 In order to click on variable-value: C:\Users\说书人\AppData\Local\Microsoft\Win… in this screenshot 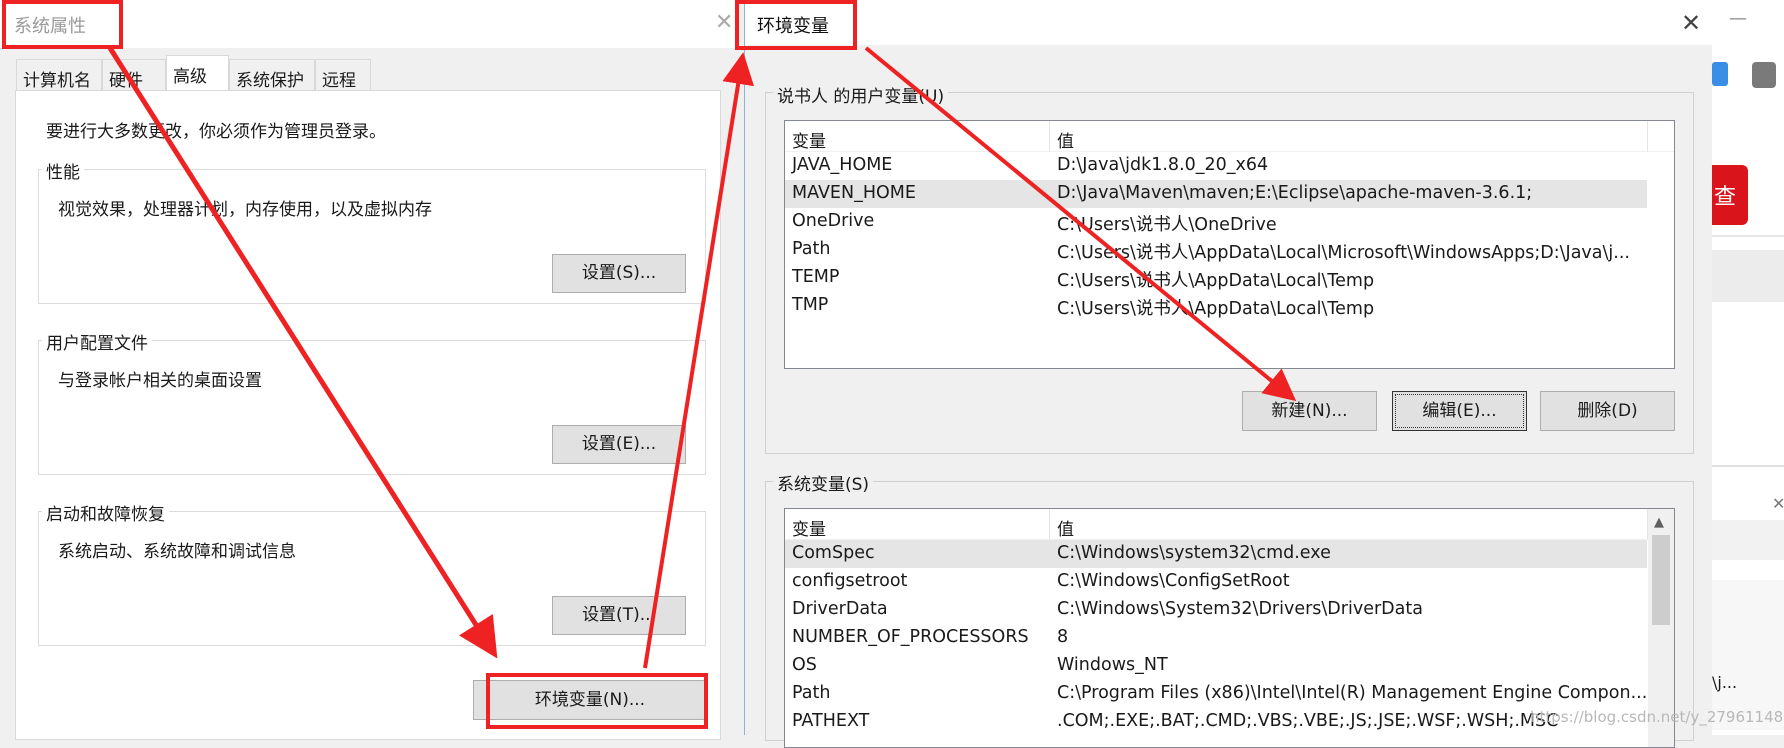, I will do `click(1343, 253)`.